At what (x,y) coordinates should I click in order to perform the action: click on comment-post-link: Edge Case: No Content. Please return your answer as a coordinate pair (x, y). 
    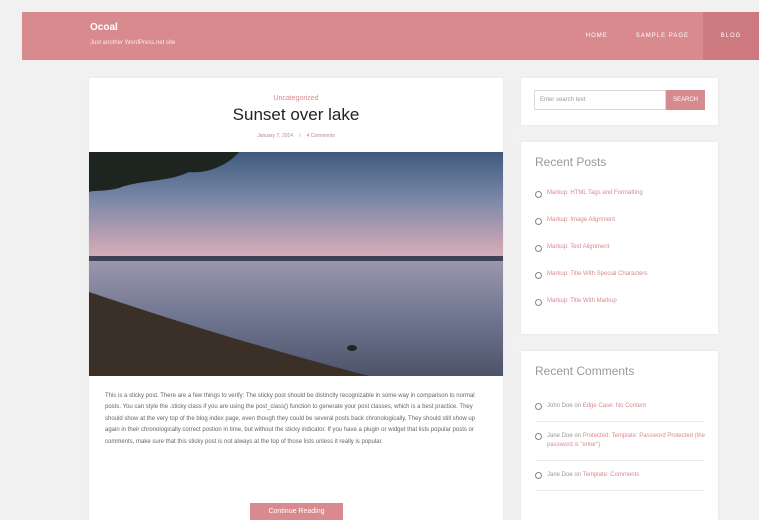
    Looking at the image, I should click on (614, 406).